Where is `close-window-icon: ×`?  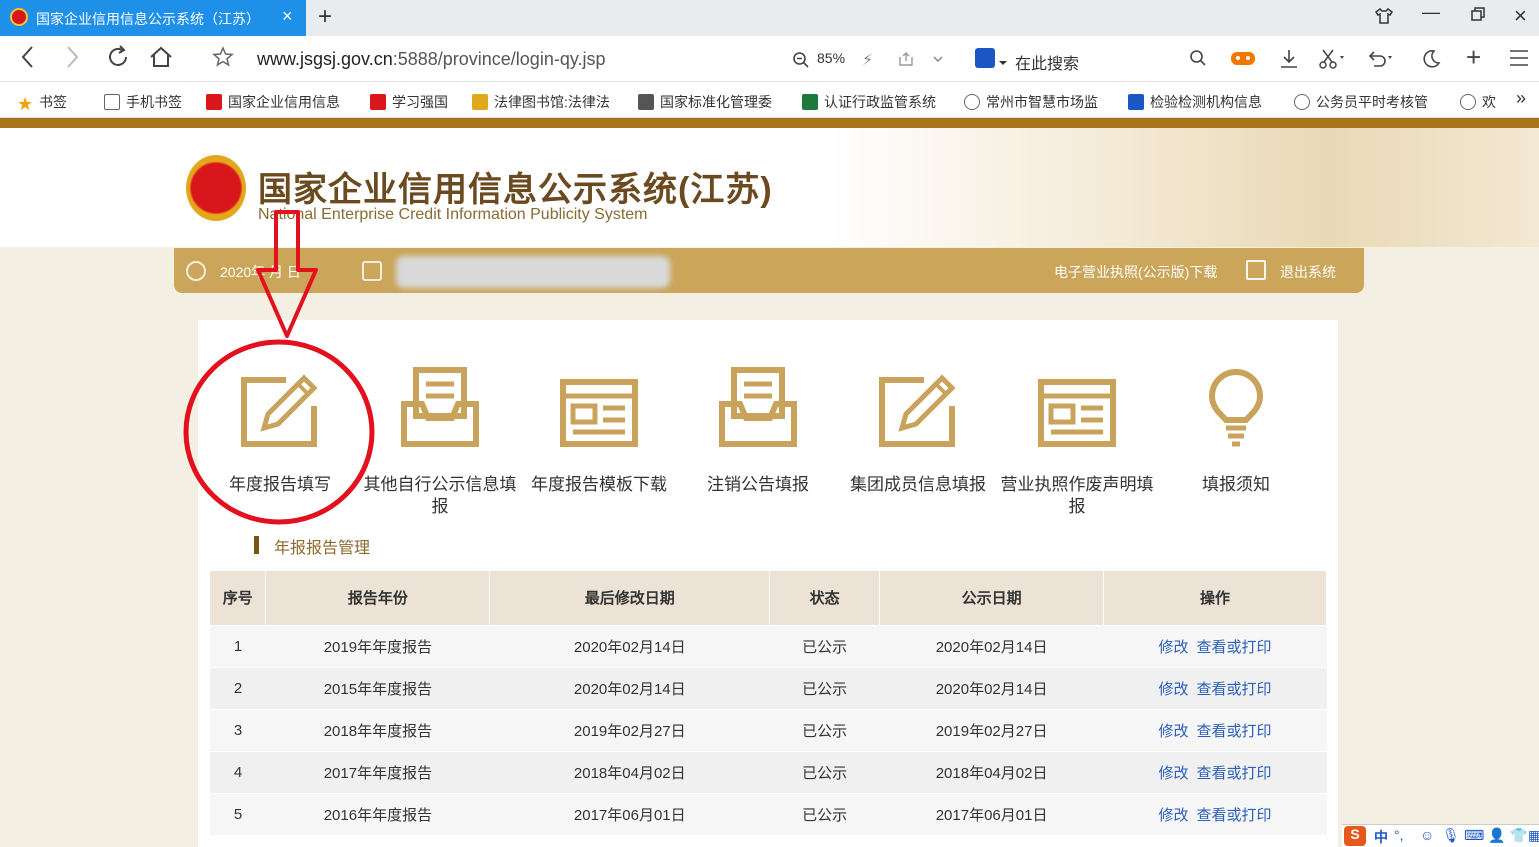 close-window-icon: × is located at coordinates (1520, 16).